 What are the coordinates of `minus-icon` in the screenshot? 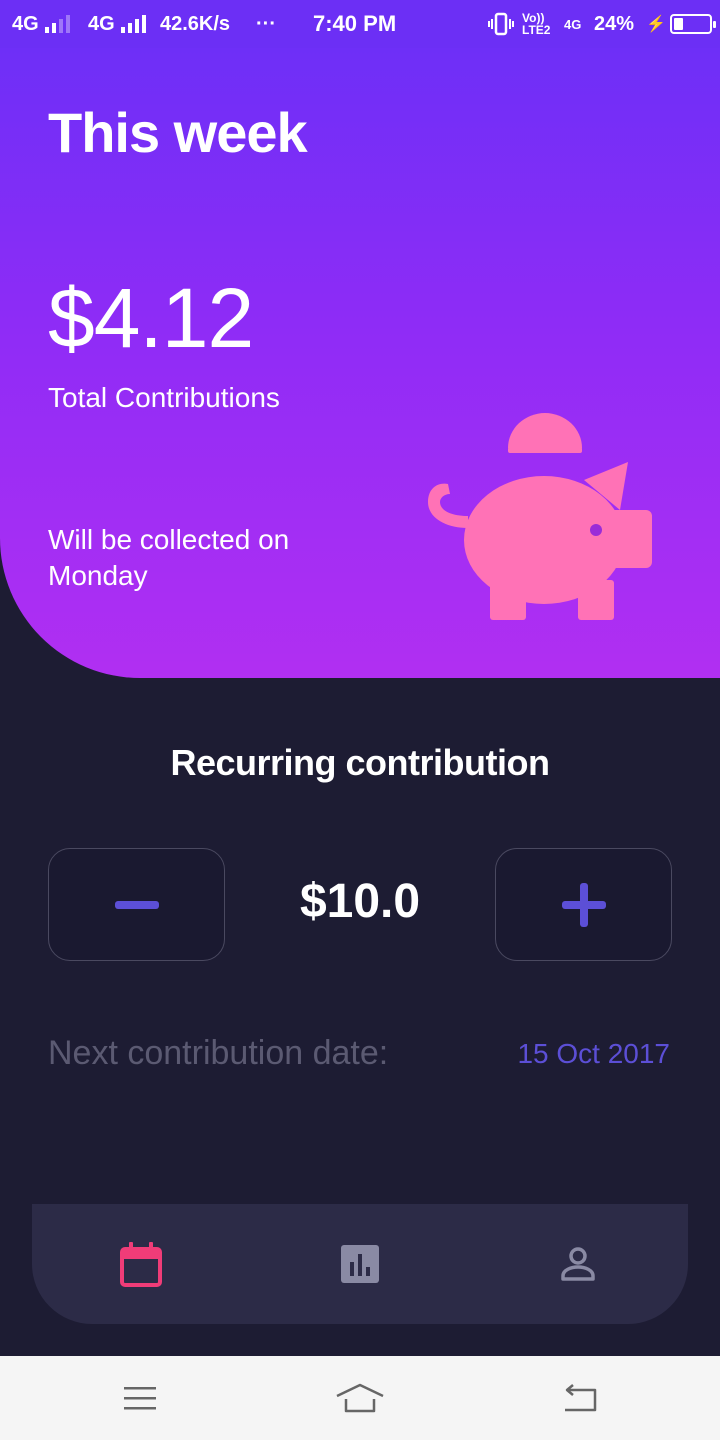 It's located at (136, 904).